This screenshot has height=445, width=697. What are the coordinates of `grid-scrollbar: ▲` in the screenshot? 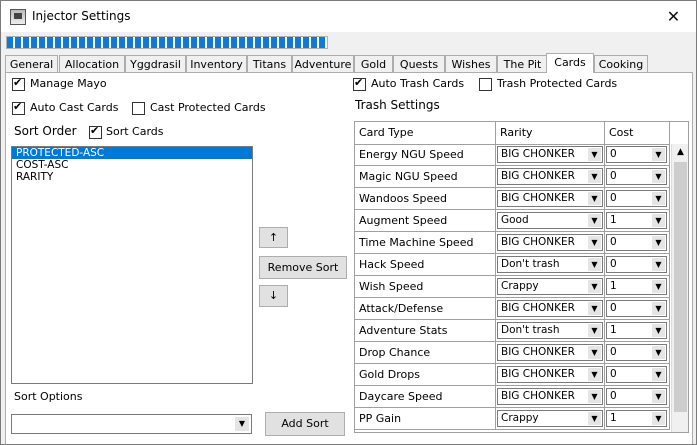 It's located at (679, 288).